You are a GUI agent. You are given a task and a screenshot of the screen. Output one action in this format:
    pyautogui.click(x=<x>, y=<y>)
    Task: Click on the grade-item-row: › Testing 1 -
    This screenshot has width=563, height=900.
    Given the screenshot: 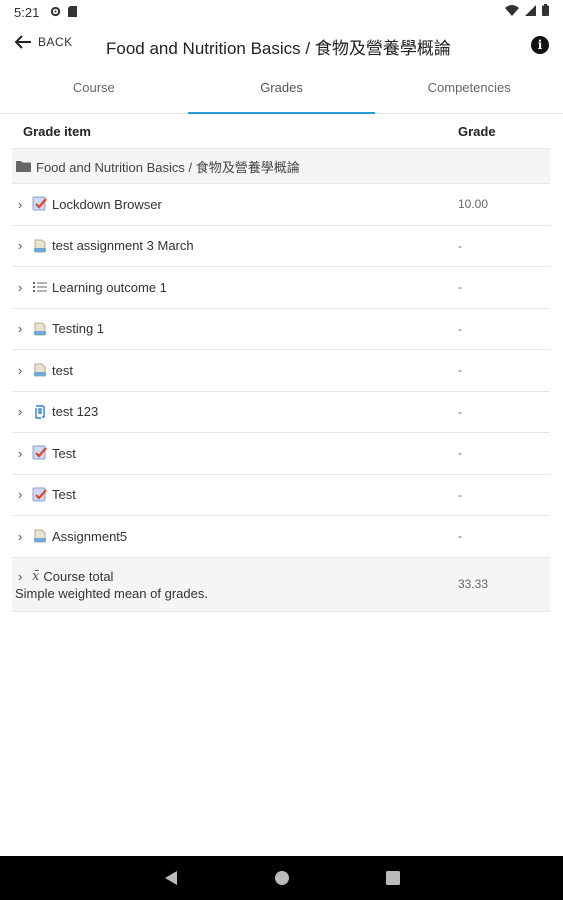 What is the action you would take?
    pyautogui.click(x=281, y=329)
    